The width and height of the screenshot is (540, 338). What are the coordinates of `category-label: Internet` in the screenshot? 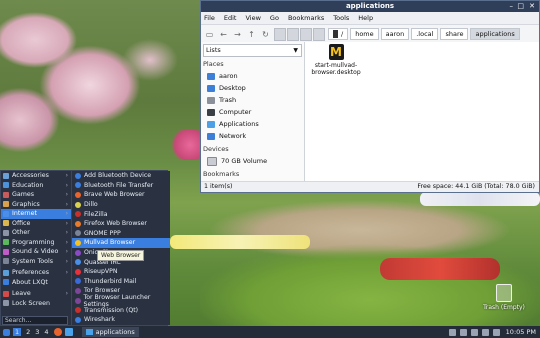 It's located at (25, 214).